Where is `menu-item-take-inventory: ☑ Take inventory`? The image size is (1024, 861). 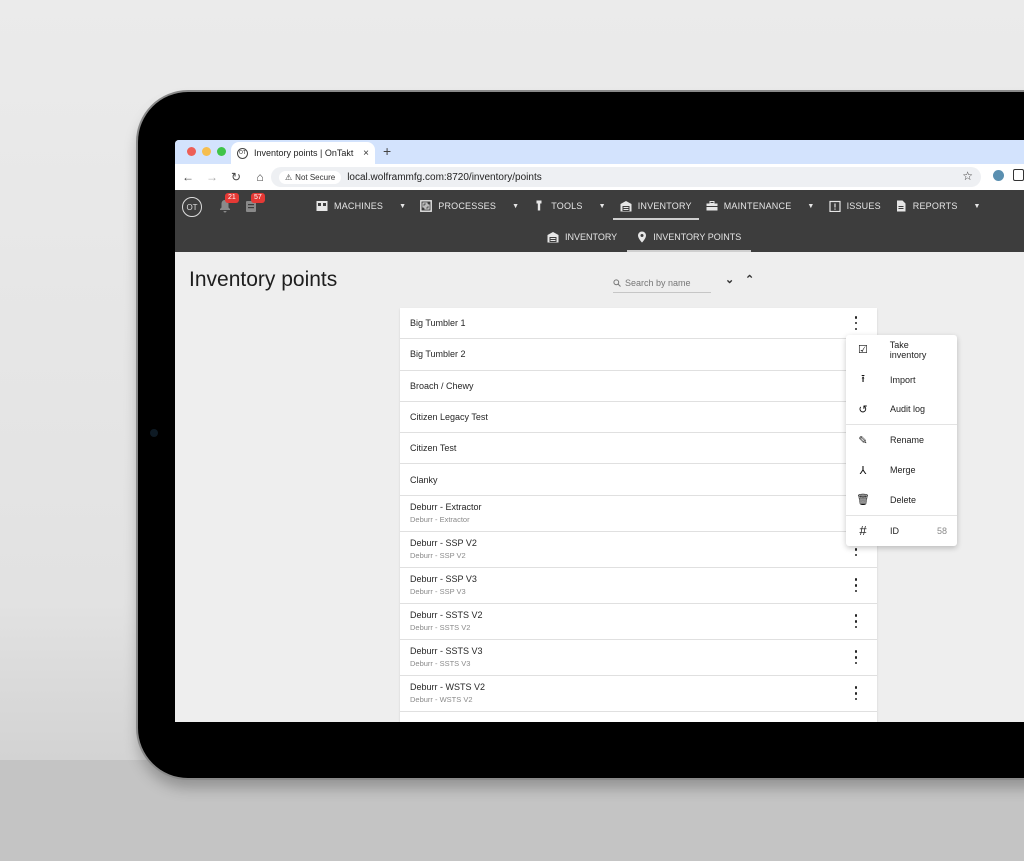 menu-item-take-inventory: ☑ Take inventory is located at coordinates (901, 350).